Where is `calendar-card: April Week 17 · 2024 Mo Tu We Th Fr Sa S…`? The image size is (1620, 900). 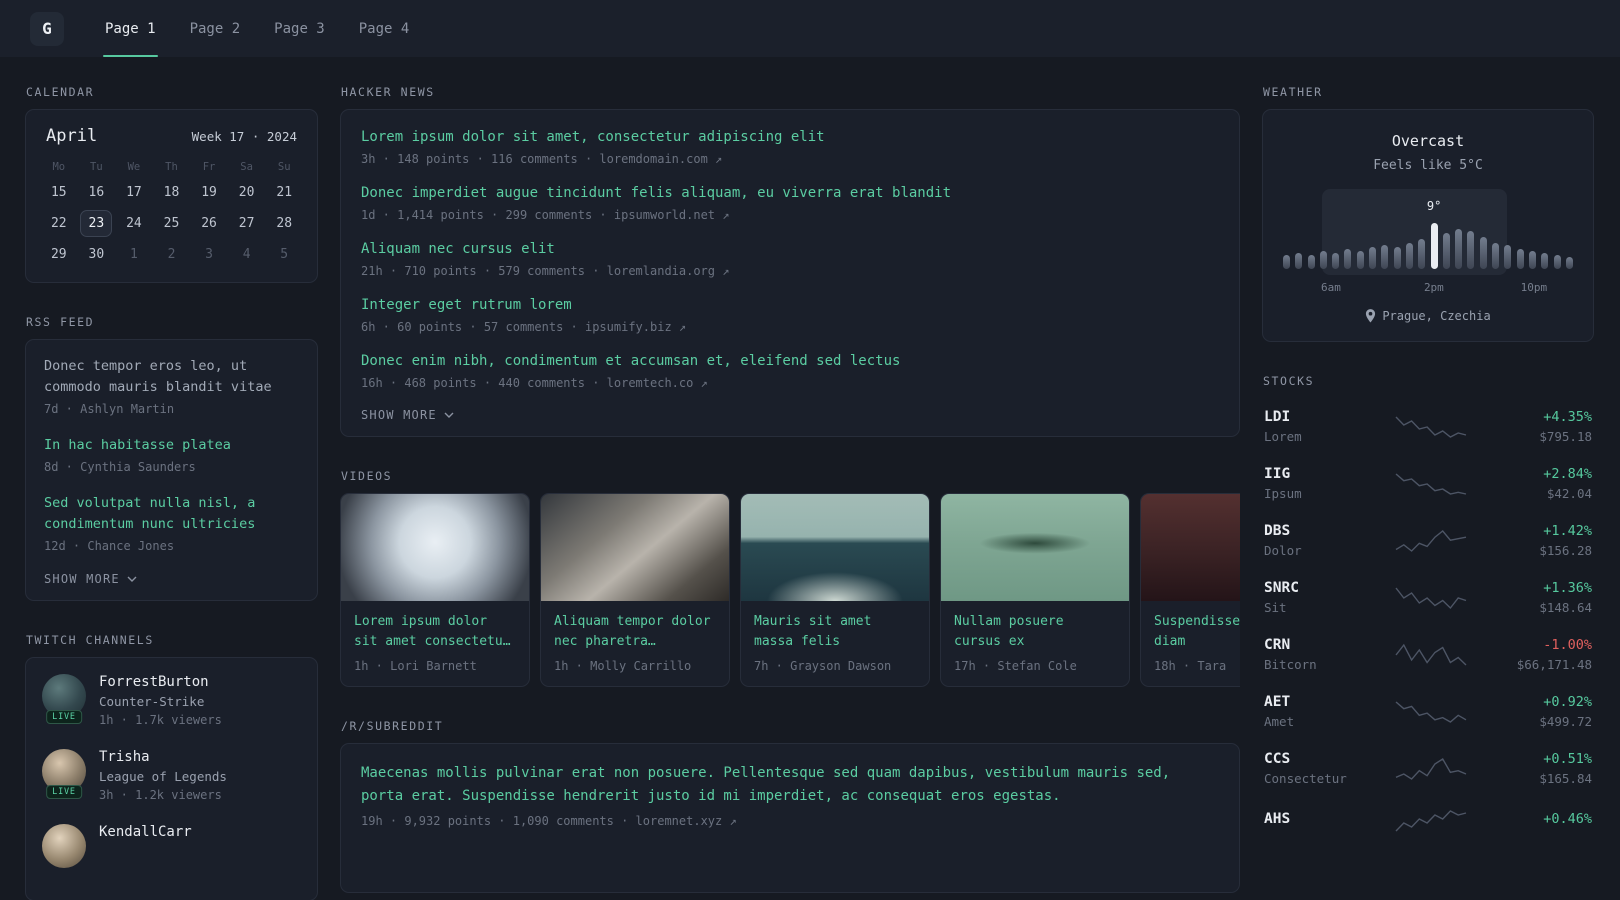 calendar-card: April Week 17 · 2024 Mo Tu We Th Fr Sa S… is located at coordinates (171, 196).